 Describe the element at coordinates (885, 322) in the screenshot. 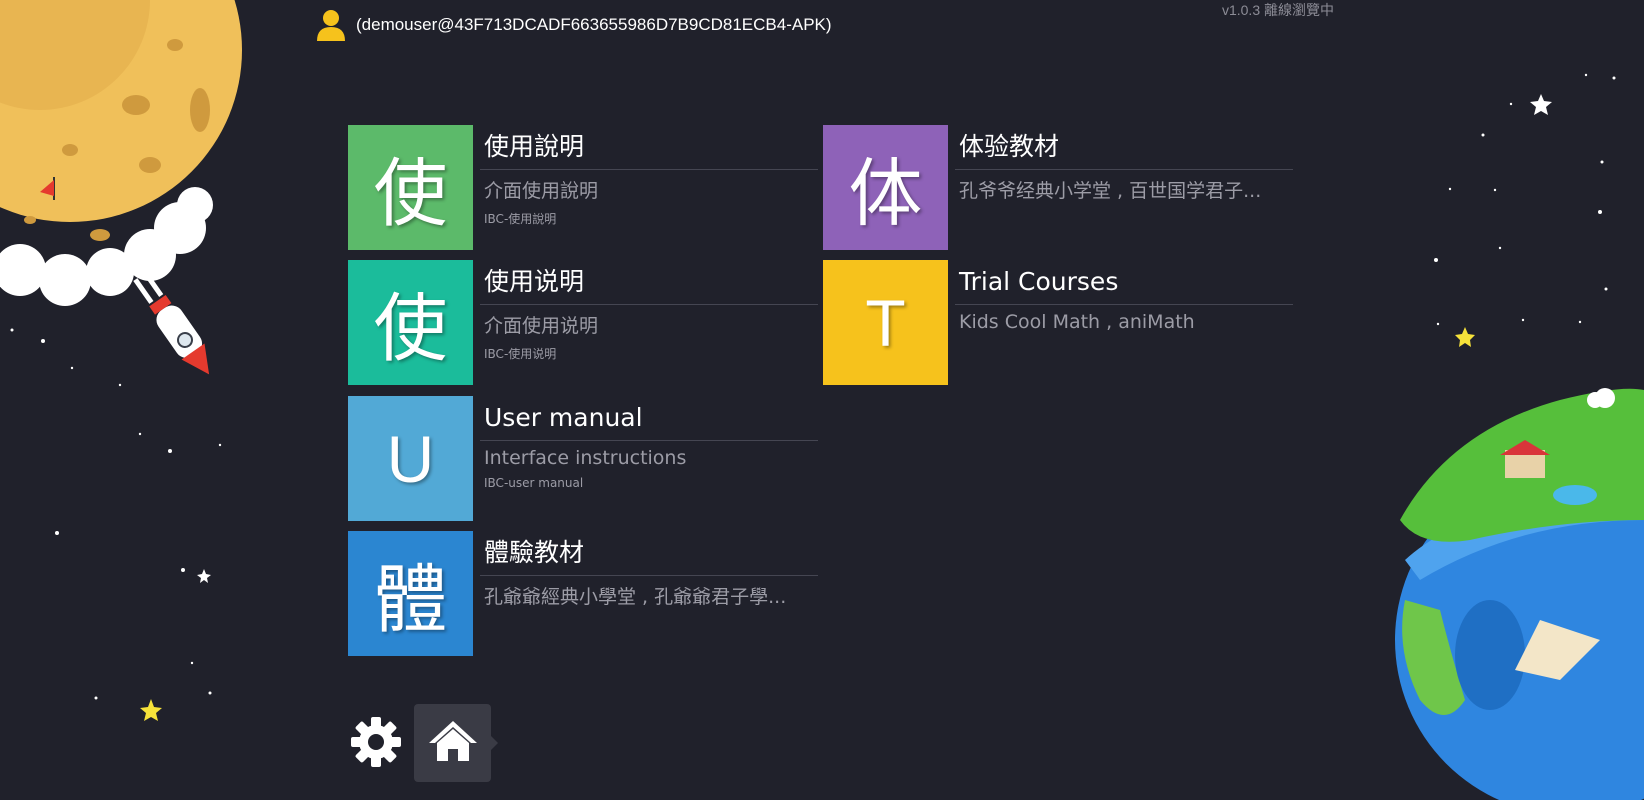

I see `tile-glyph-icon: T` at that location.